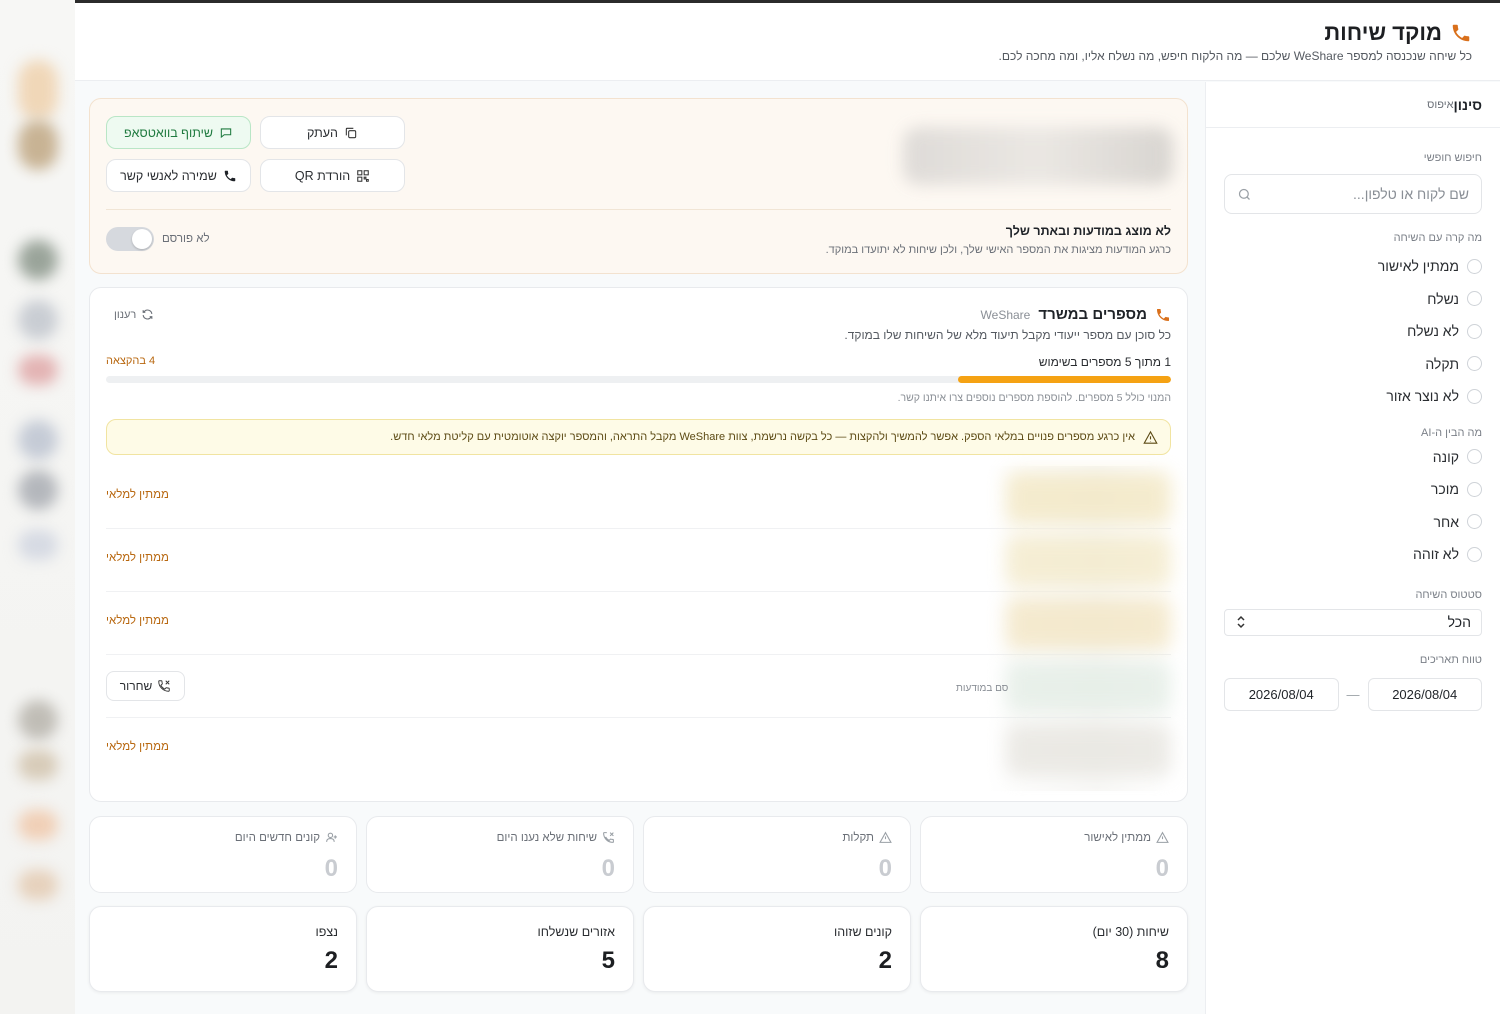 This screenshot has height=1014, width=1500. Describe the element at coordinates (1353, 622) in the screenshot. I see `status-select: הכל` at that location.